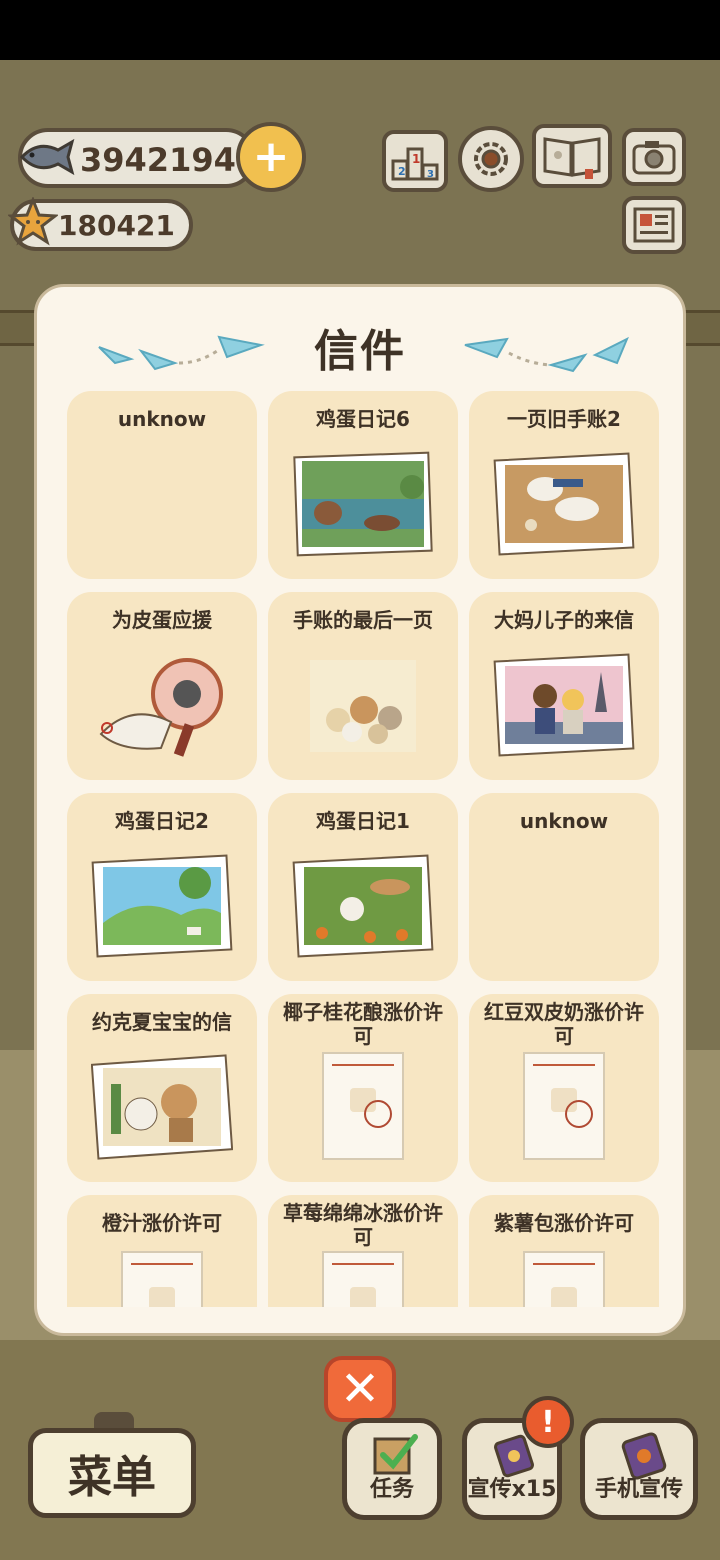  What do you see at coordinates (112, 1473) in the screenshot?
I see `menu-button: 菜单` at bounding box center [112, 1473].